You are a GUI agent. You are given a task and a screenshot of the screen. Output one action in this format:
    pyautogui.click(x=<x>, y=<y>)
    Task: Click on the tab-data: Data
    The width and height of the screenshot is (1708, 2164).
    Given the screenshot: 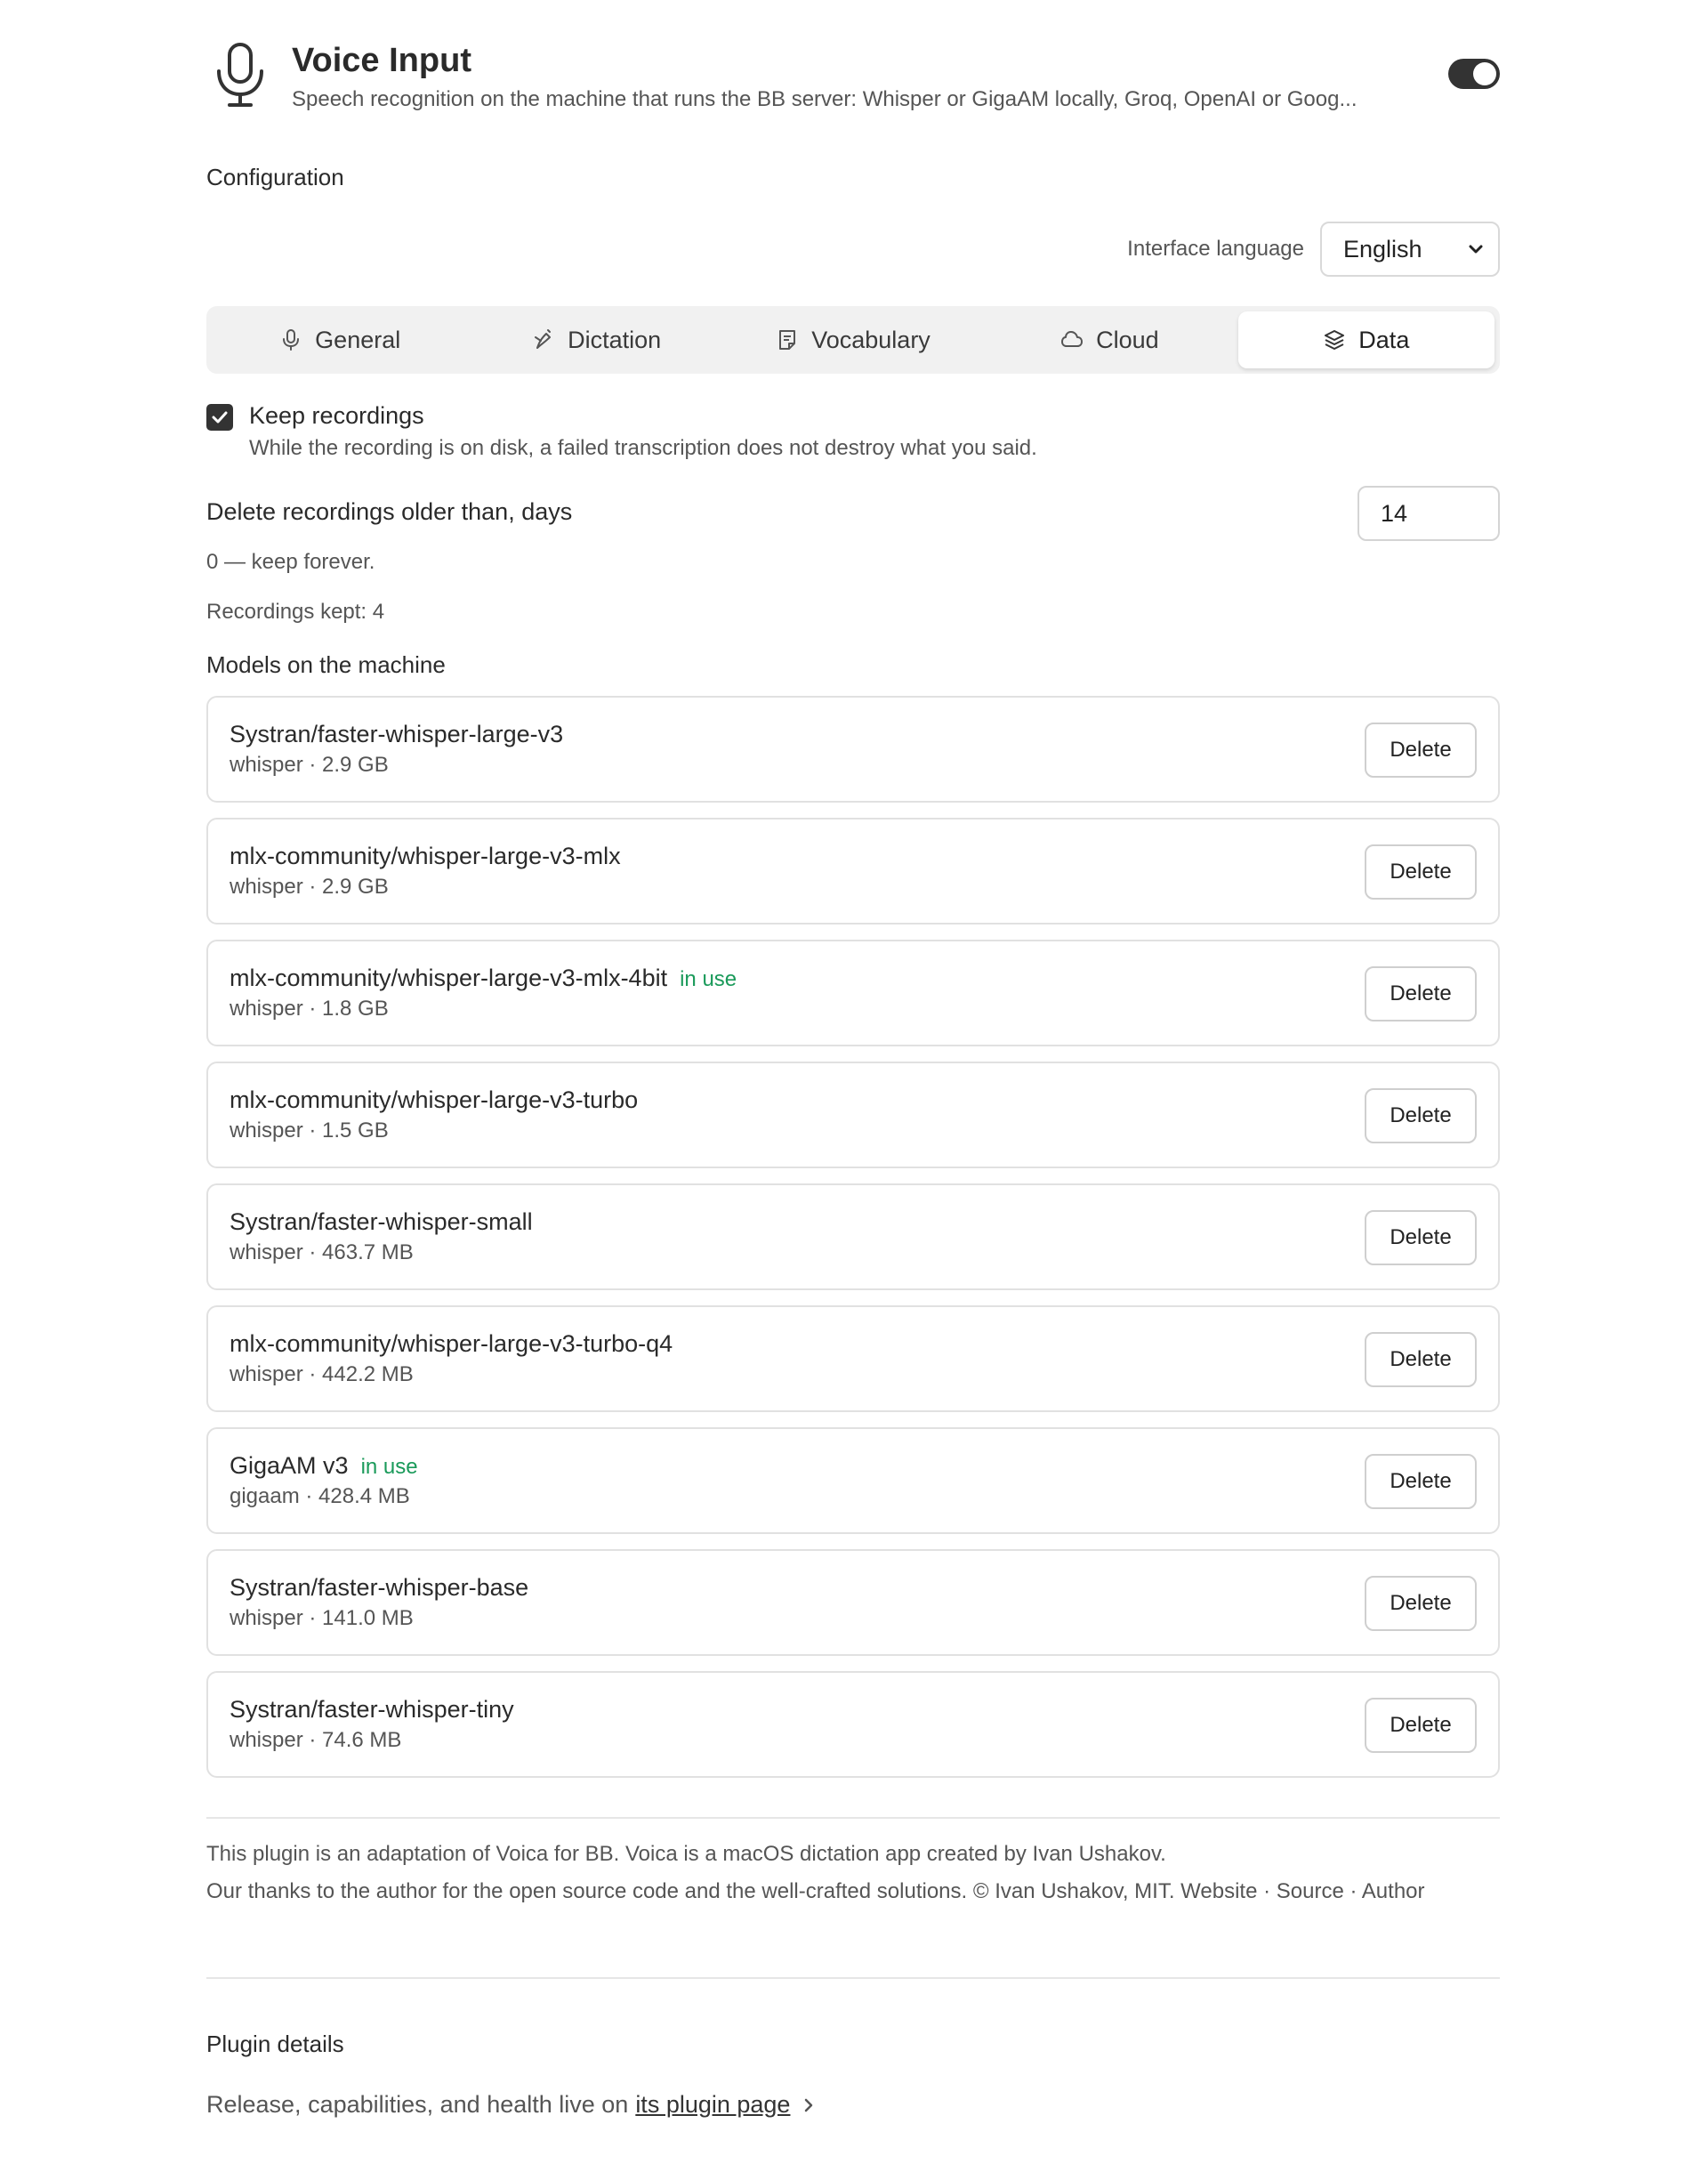 What is the action you would take?
    pyautogui.click(x=1366, y=339)
    